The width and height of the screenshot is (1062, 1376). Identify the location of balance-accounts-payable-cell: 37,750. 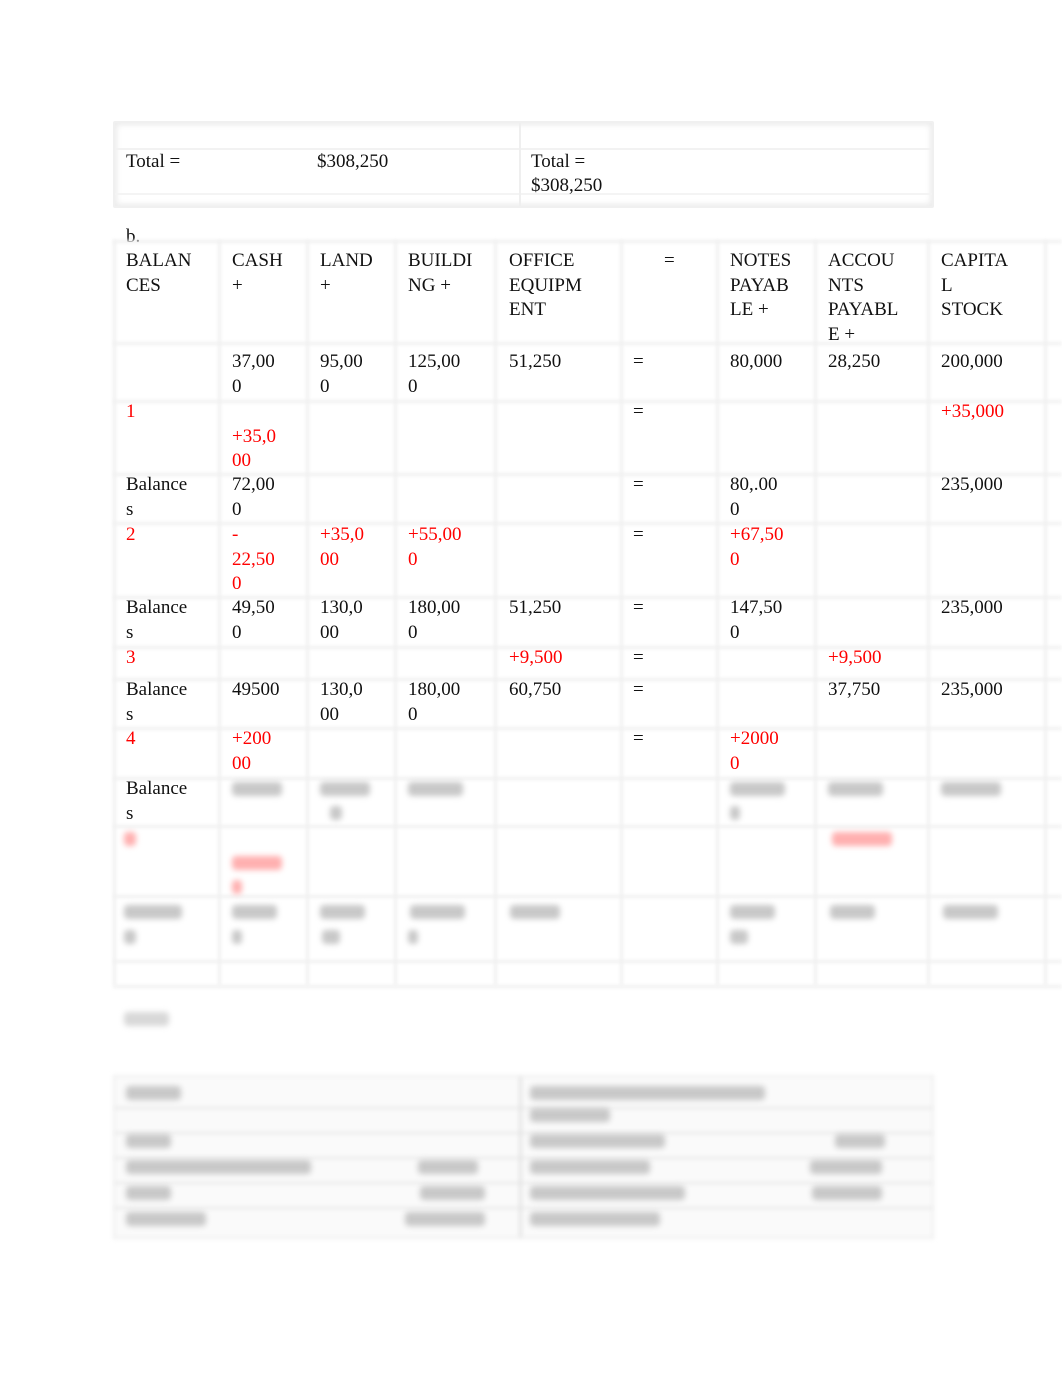
(854, 689).